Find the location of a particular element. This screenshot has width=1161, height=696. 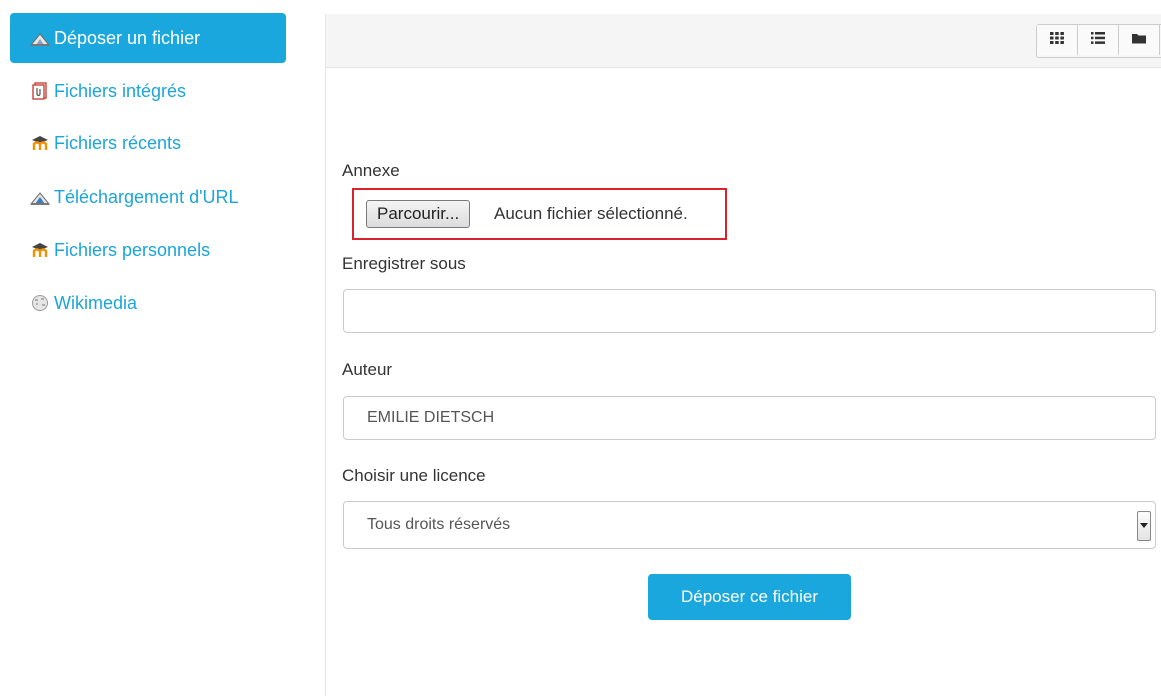

sidebar-item-label: Téléchargement d'URL is located at coordinates (146, 196).